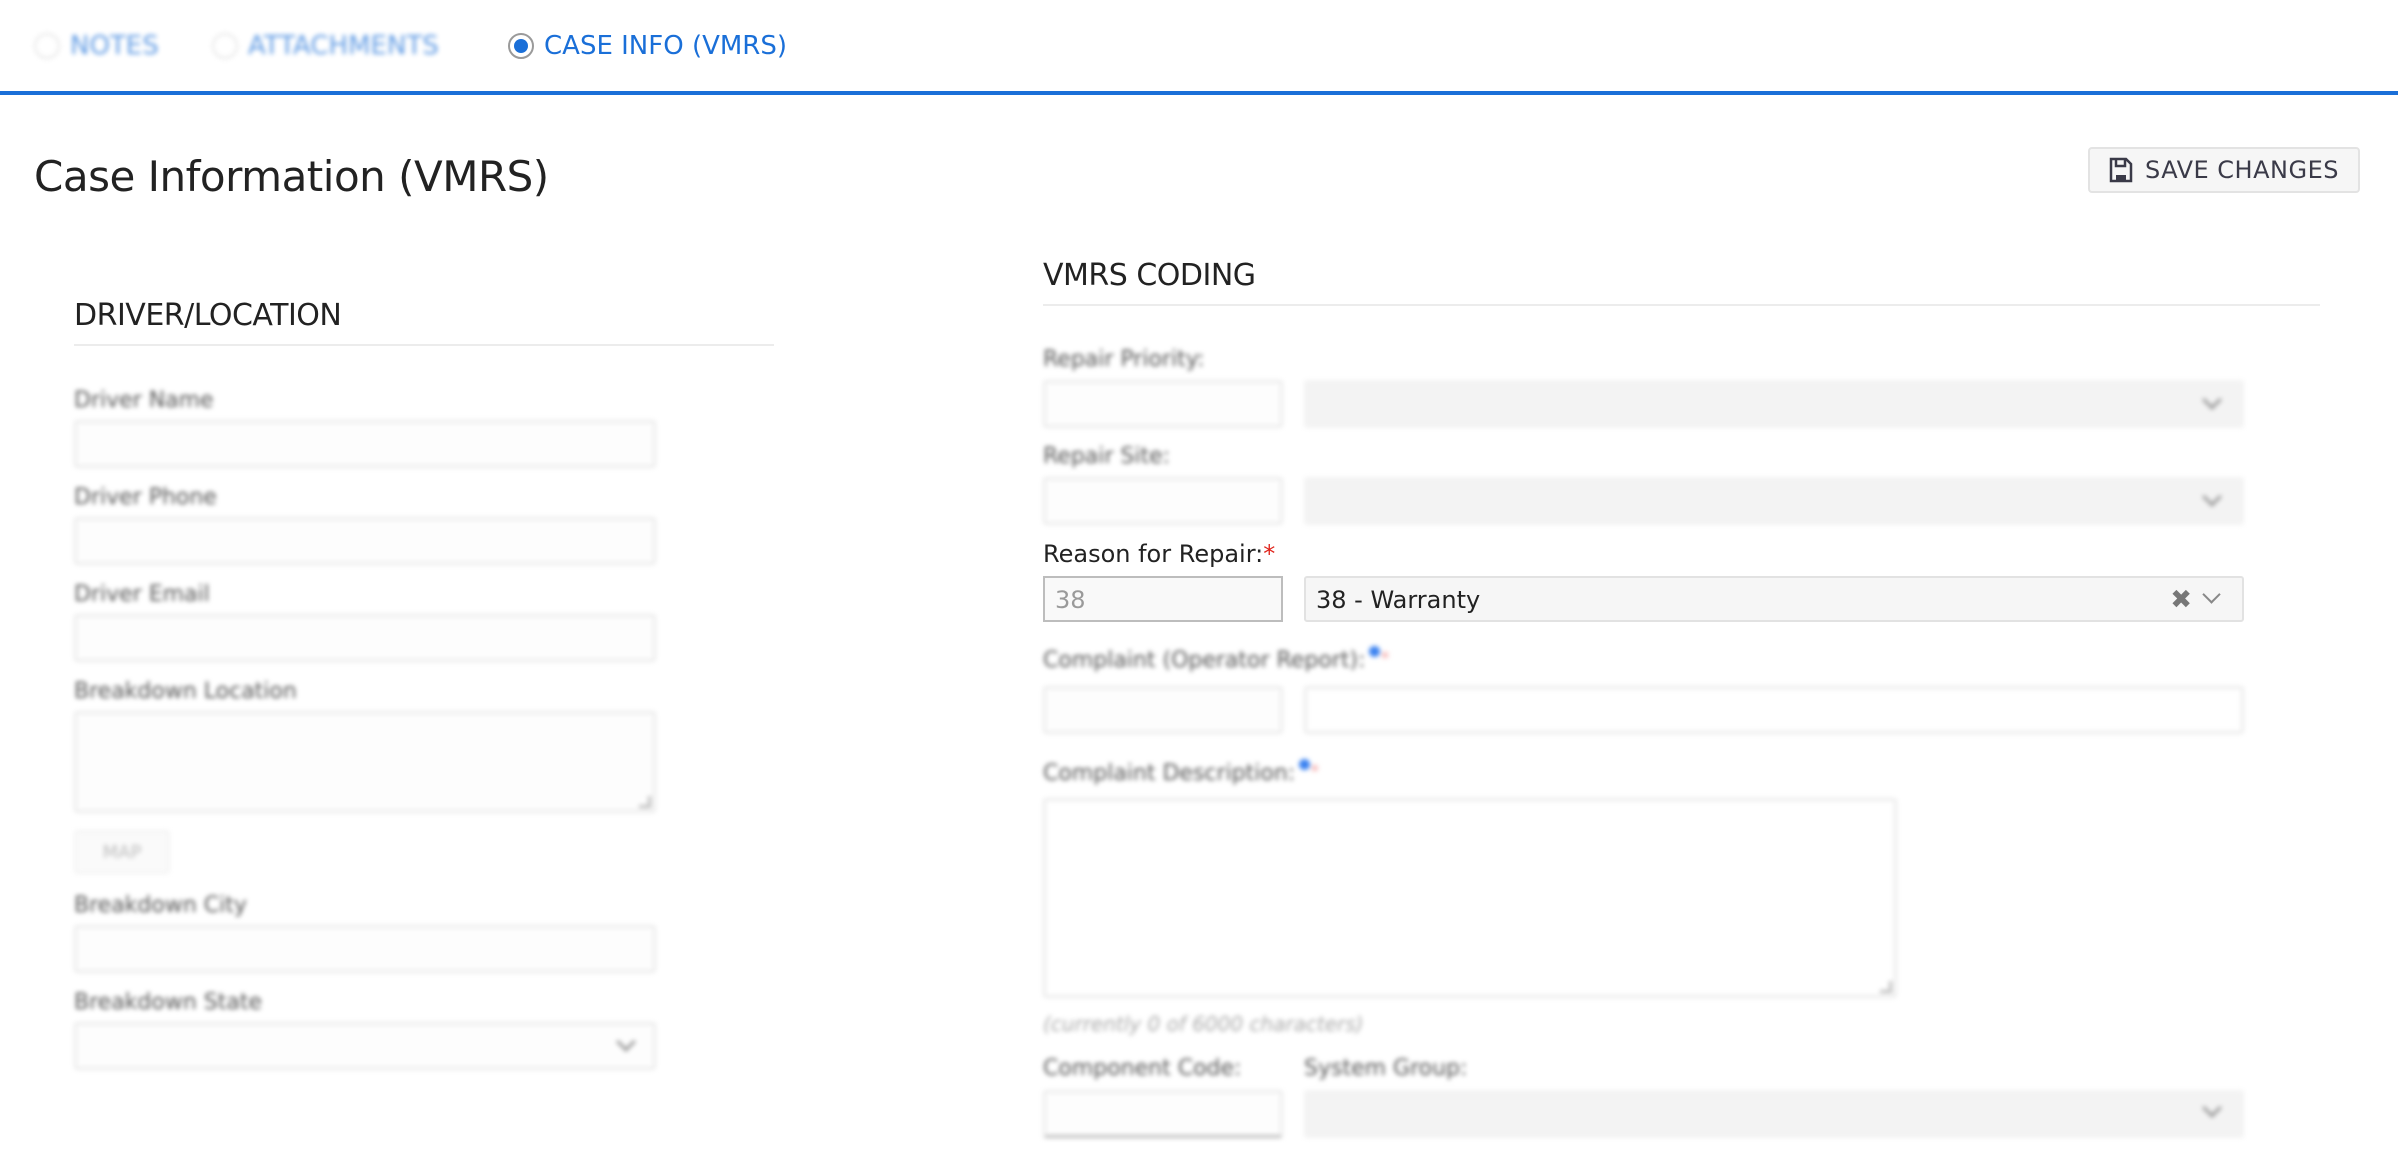  I want to click on tab-notes: NOTES, so click(96, 46).